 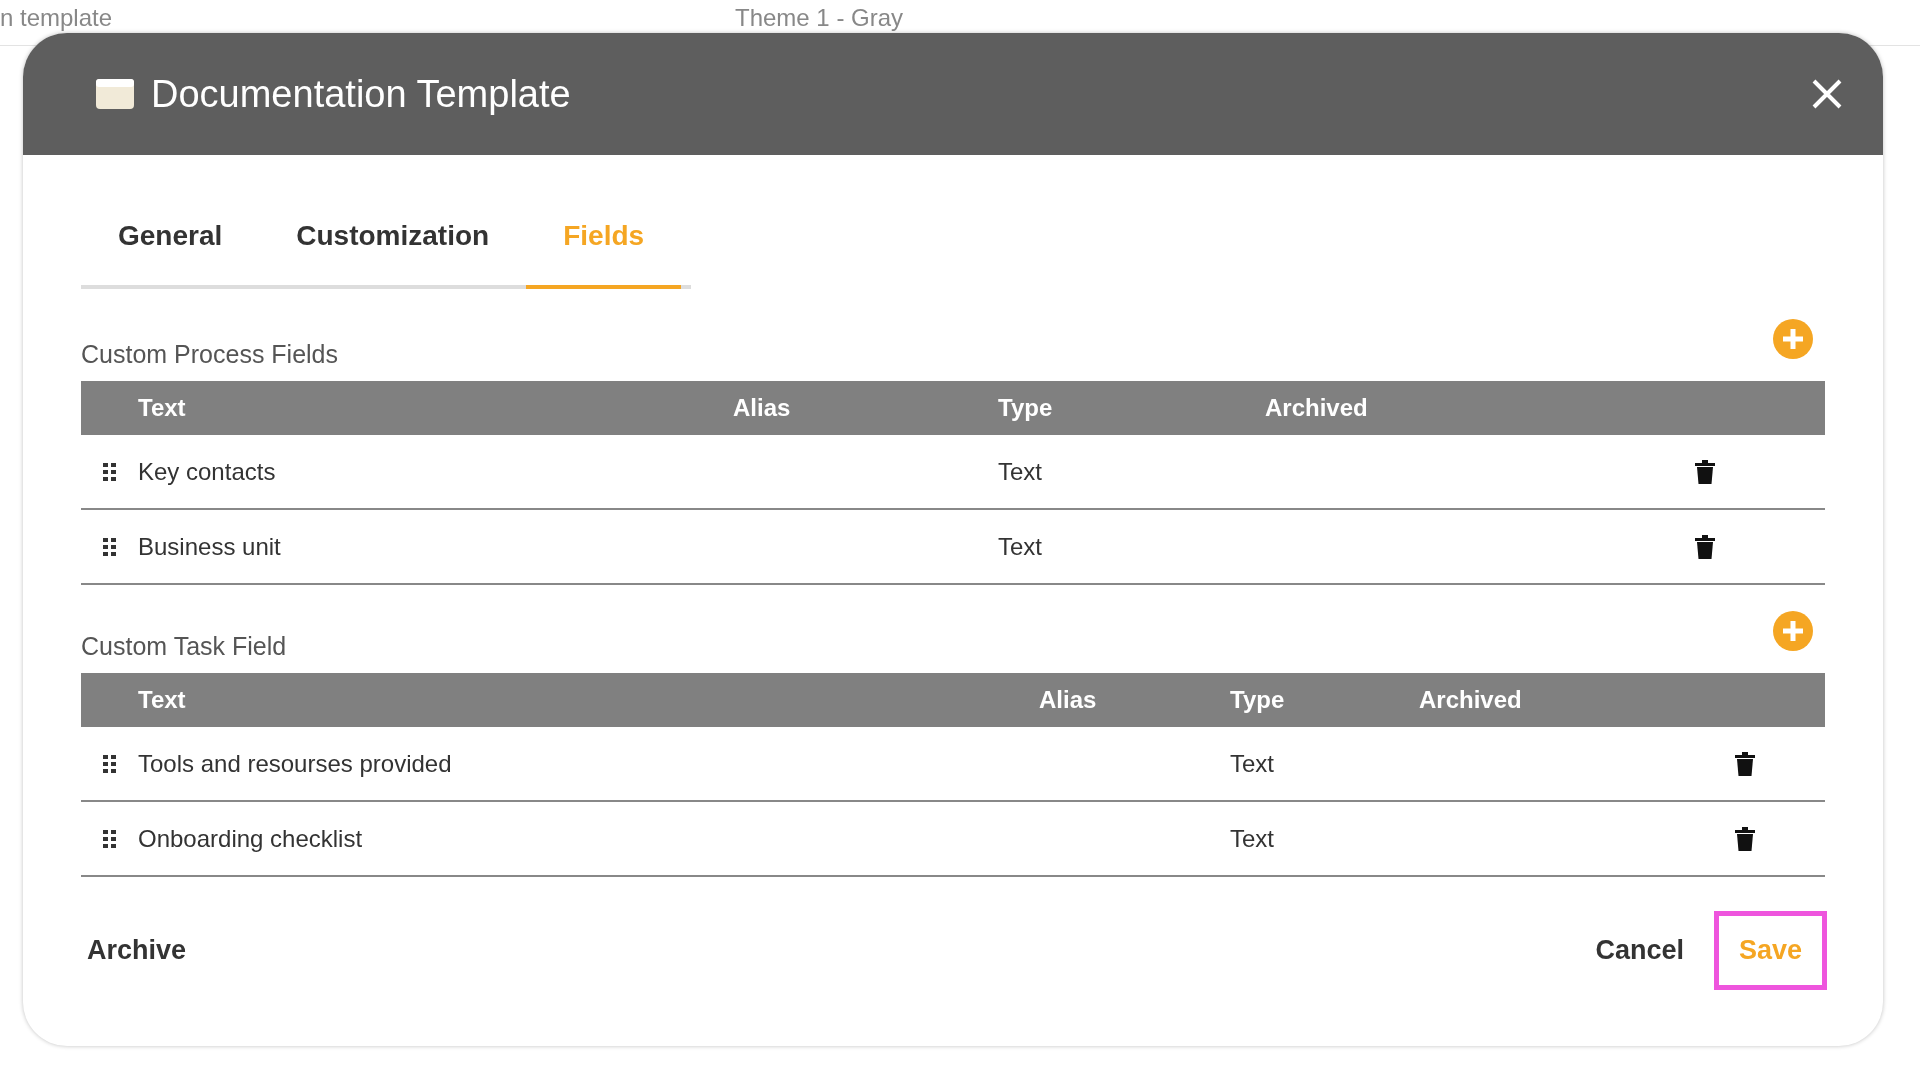 What do you see at coordinates (393, 246) in the screenshot?
I see `tab: Customization` at bounding box center [393, 246].